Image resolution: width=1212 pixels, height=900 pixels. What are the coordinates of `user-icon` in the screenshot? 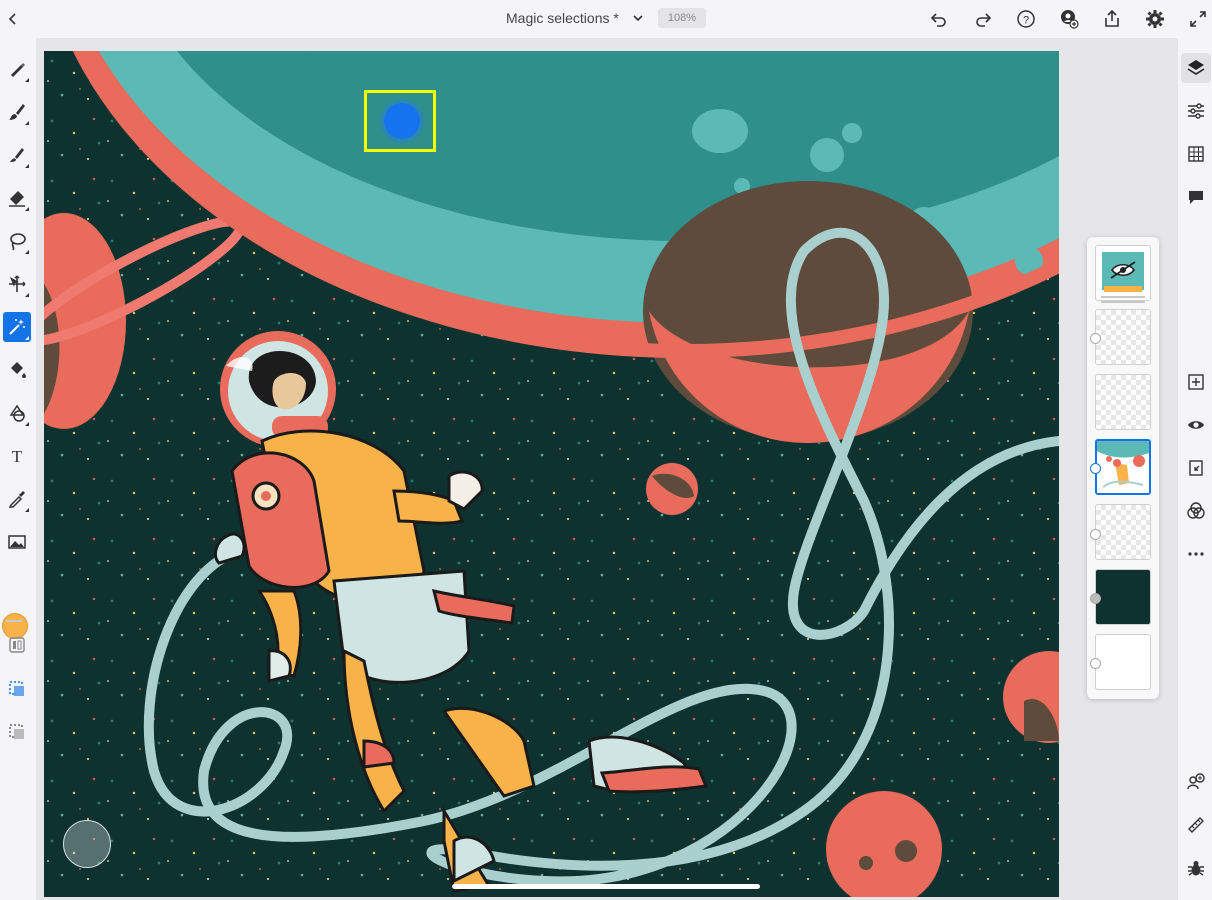 It's located at (1069, 19).